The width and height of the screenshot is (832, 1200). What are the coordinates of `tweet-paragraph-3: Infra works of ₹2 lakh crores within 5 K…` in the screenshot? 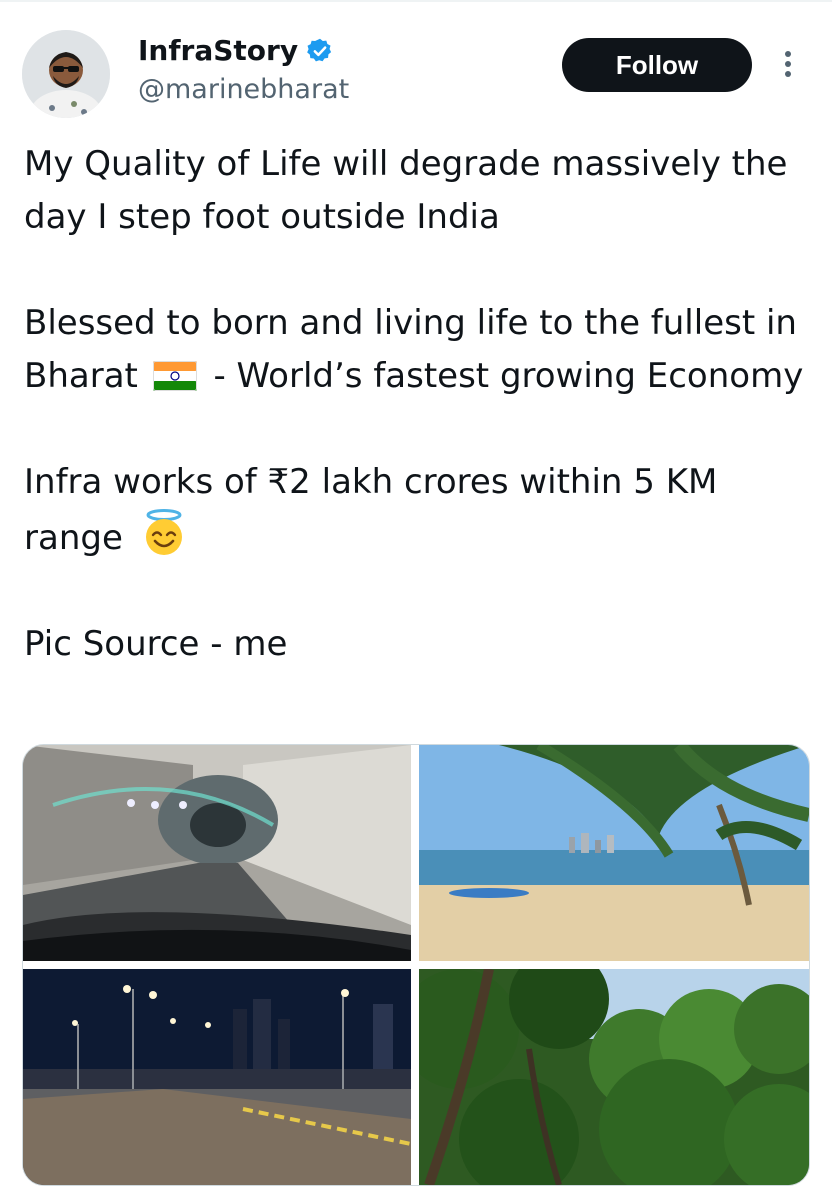 It's located at (419, 510).